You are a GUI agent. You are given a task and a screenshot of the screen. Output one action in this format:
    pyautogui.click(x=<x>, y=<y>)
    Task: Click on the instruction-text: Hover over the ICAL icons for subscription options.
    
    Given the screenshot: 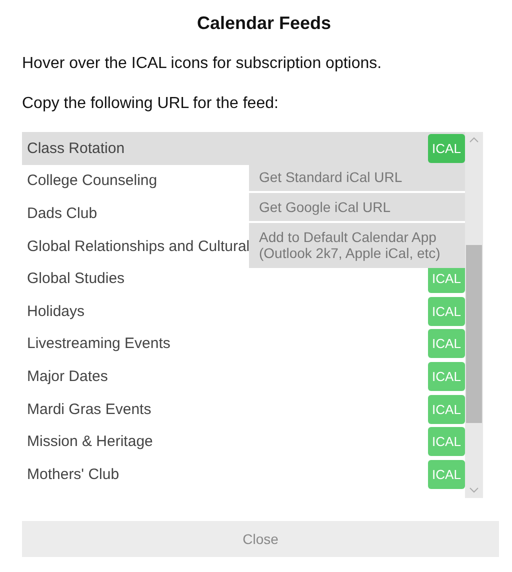 What is the action you would take?
    pyautogui.click(x=202, y=64)
    